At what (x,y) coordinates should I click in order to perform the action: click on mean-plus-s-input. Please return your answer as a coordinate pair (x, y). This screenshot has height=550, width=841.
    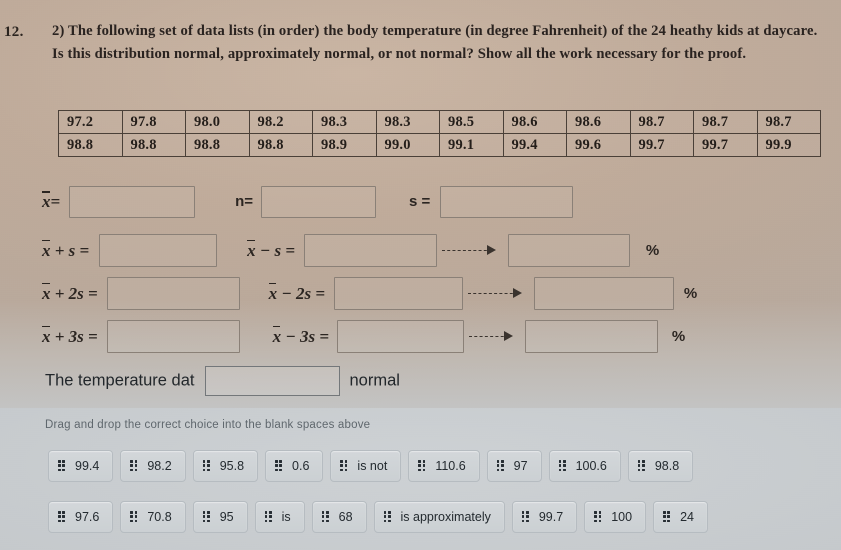
    Looking at the image, I should click on (157, 250).